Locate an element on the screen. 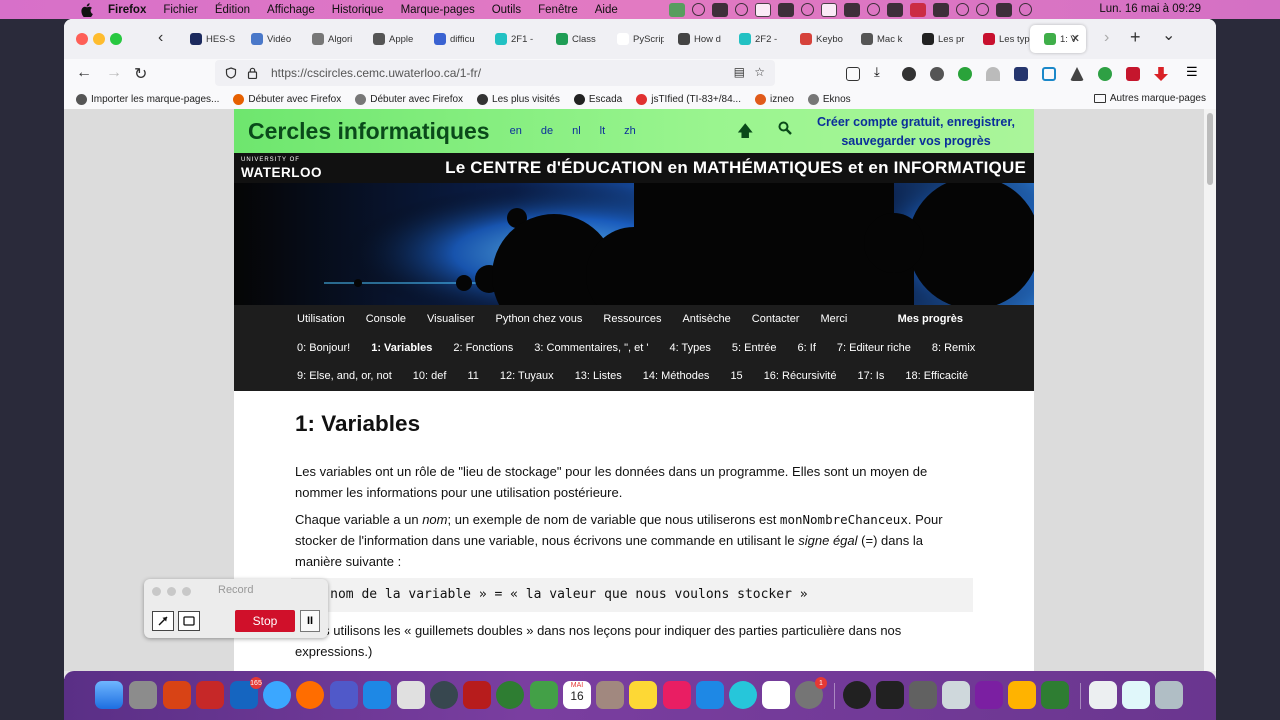 This screenshot has height=720, width=1280. menu-fenetre: Fenêtre is located at coordinates (558, 10).